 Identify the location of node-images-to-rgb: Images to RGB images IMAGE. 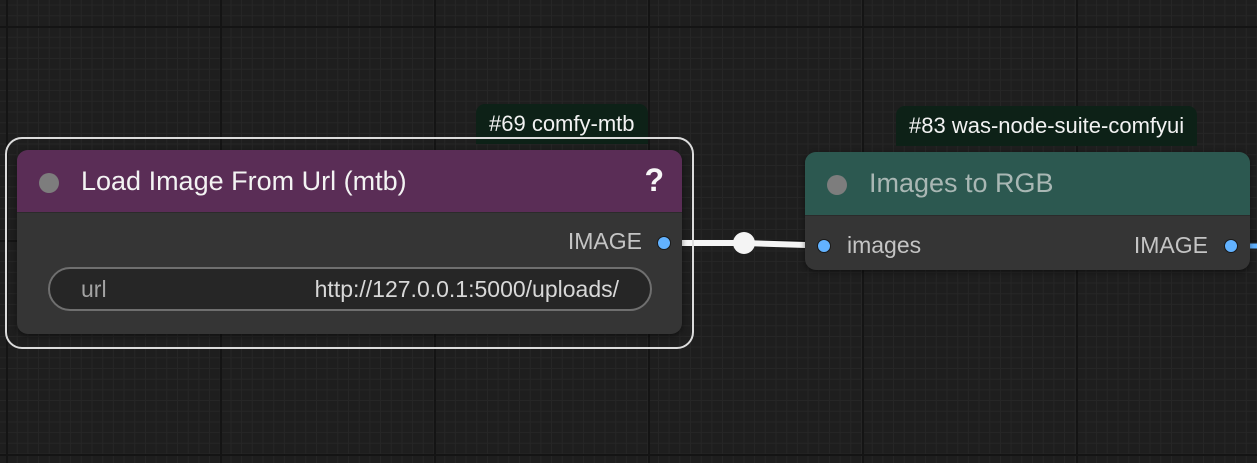
(1027, 211).